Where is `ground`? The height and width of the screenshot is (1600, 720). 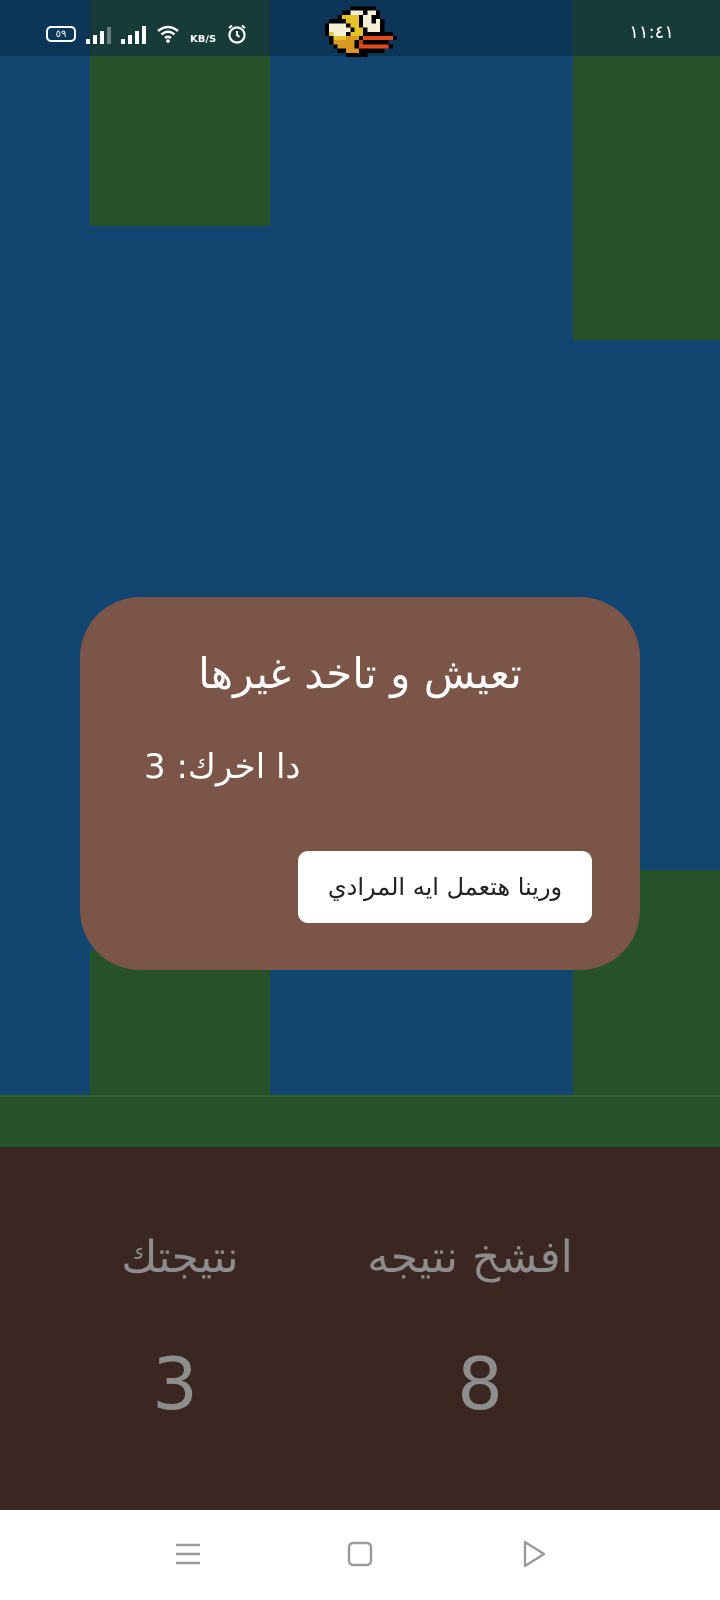 ground is located at coordinates (360, 1121).